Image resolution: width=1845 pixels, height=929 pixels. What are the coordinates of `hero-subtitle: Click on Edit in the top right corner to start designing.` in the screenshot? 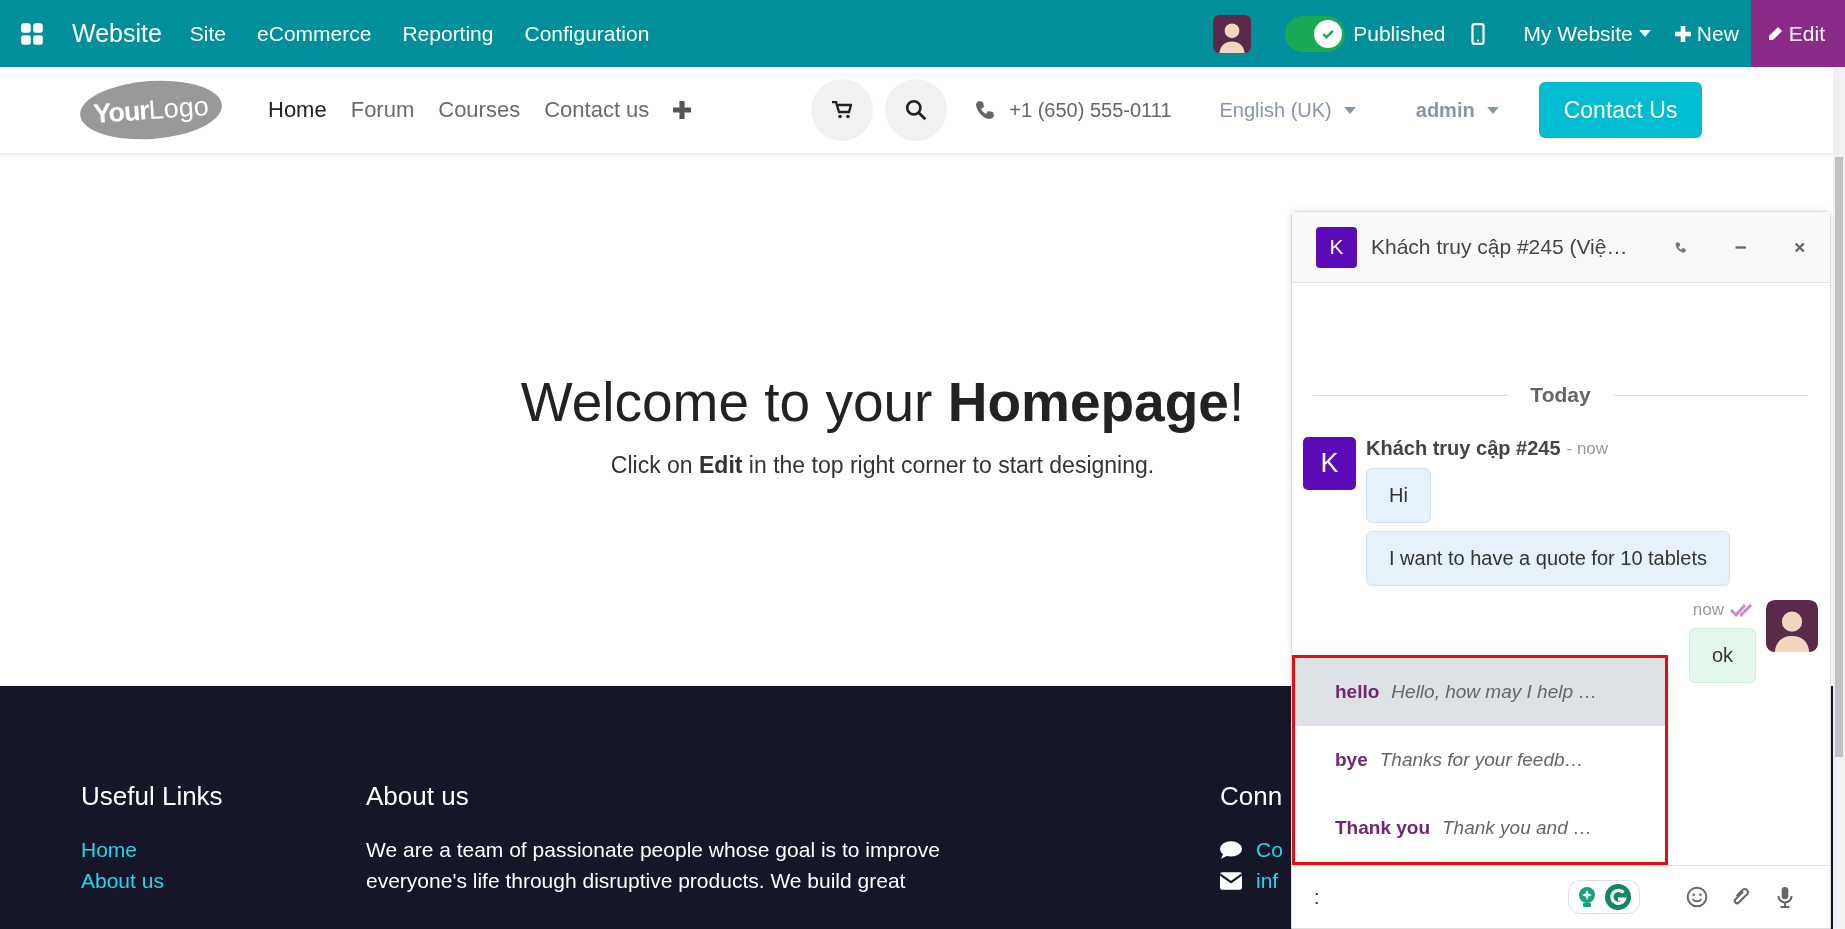 It's located at (882, 465).